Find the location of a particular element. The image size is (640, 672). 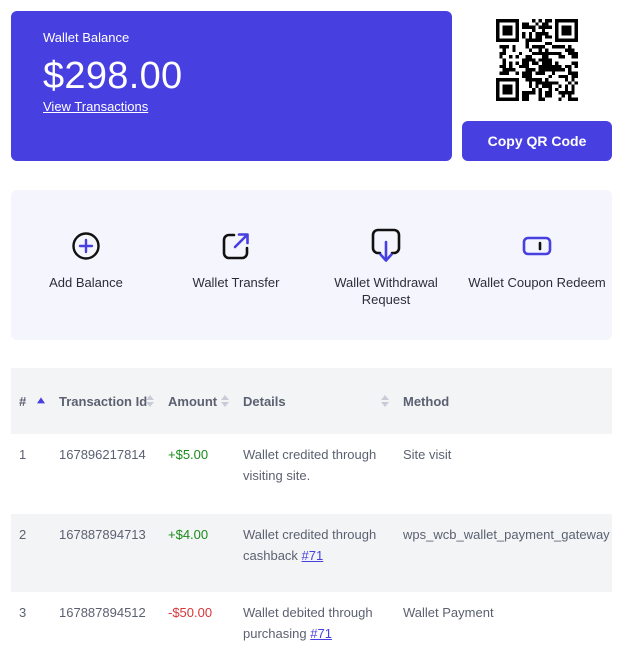

wallet-coupon-redeem-action: Wallet Coupon Redeem is located at coordinates (537, 259).